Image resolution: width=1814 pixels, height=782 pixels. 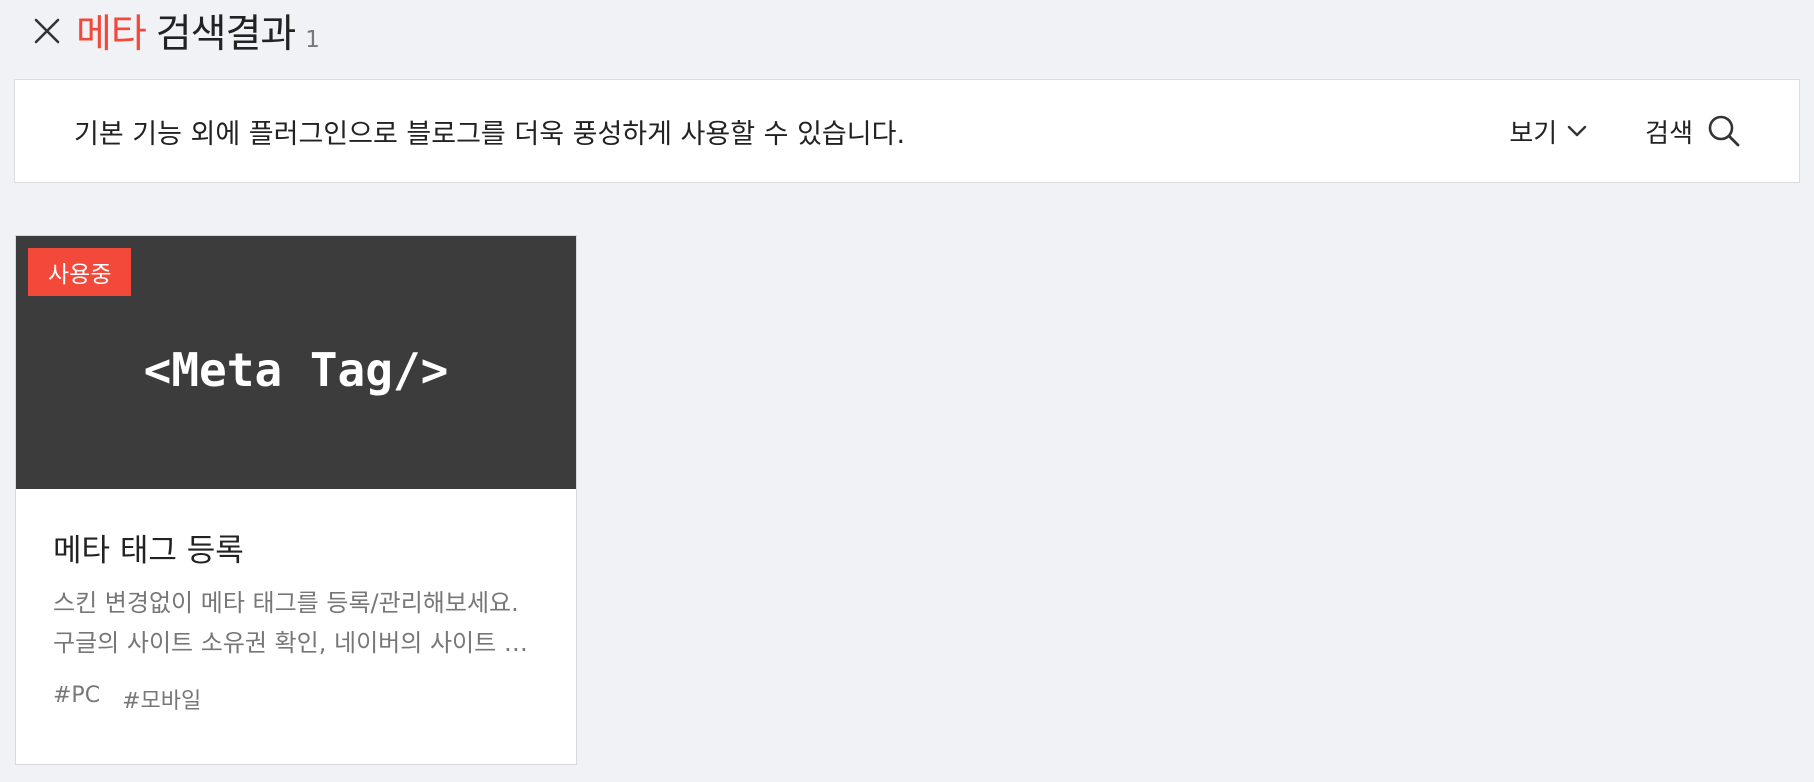 I want to click on tag-pc: #PC, so click(x=76, y=699).